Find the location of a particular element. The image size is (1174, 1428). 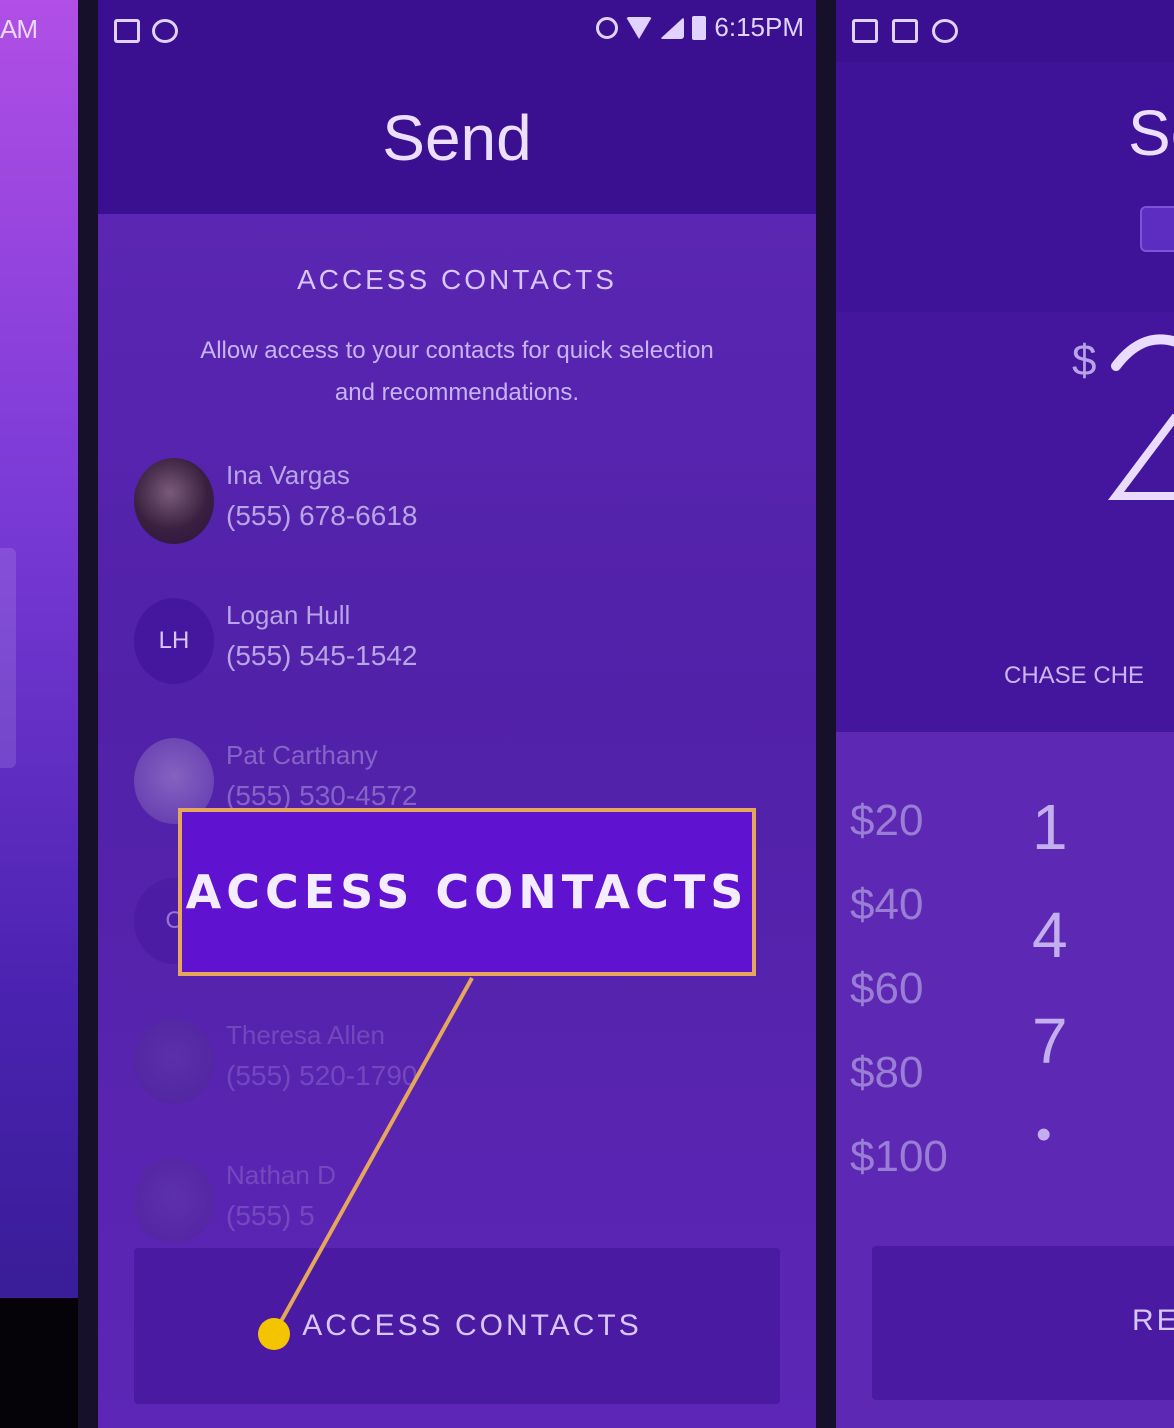

callout-leader-line is located at coordinates (373, 1156).